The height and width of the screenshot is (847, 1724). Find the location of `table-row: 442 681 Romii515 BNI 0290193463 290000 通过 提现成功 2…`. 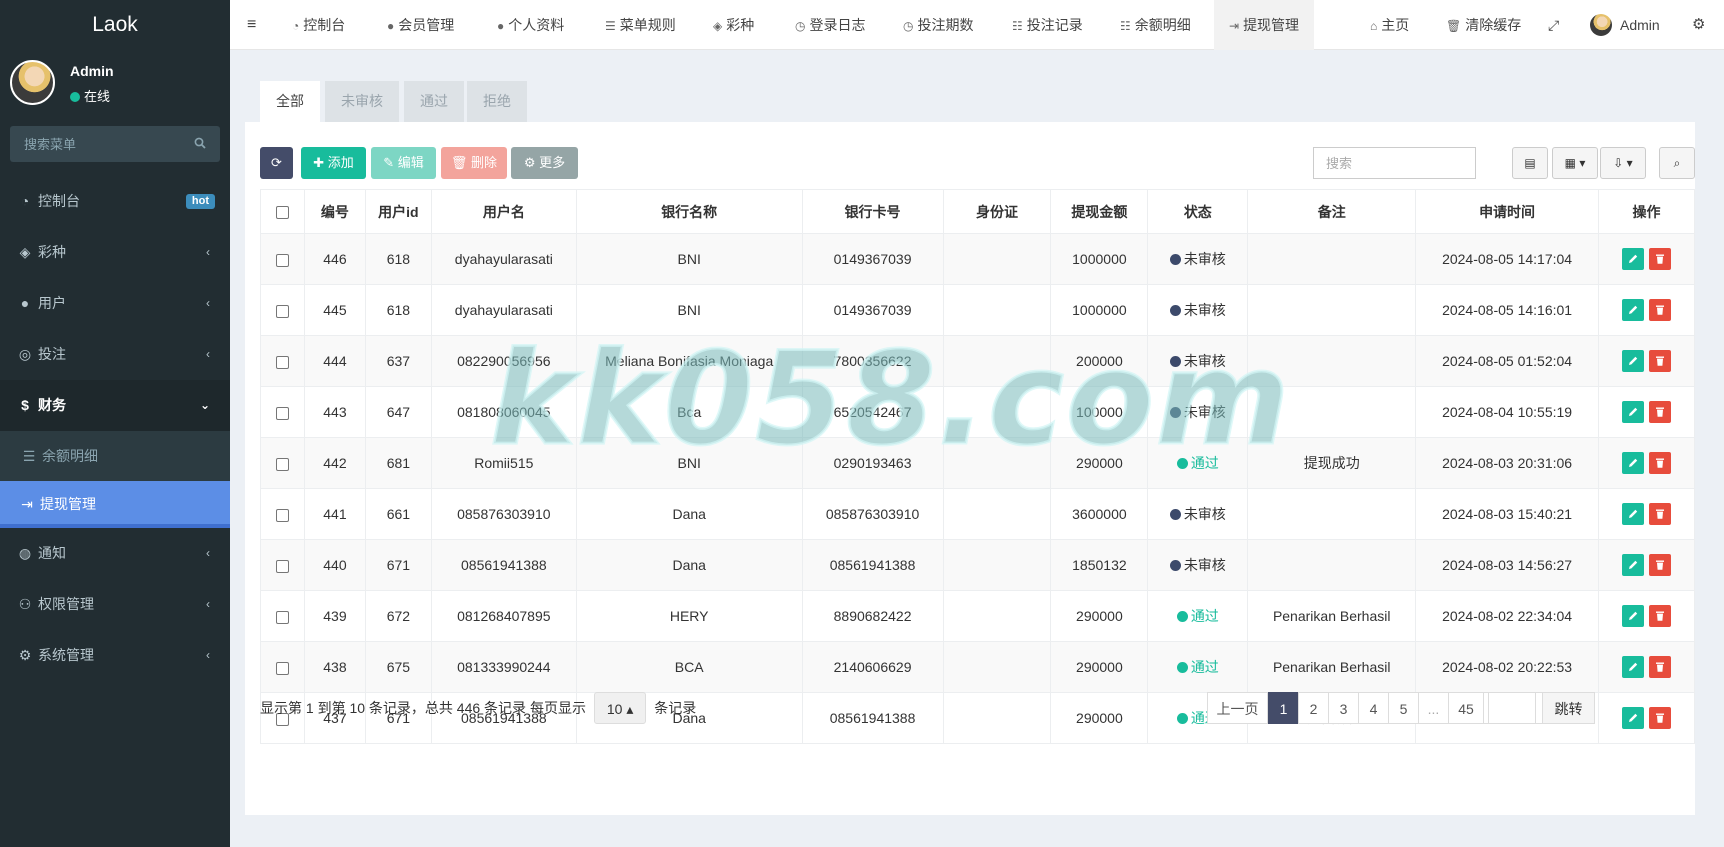

table-row: 442 681 Romii515 BNI 0290193463 290000 通过 提现成功 2… is located at coordinates (978, 463).